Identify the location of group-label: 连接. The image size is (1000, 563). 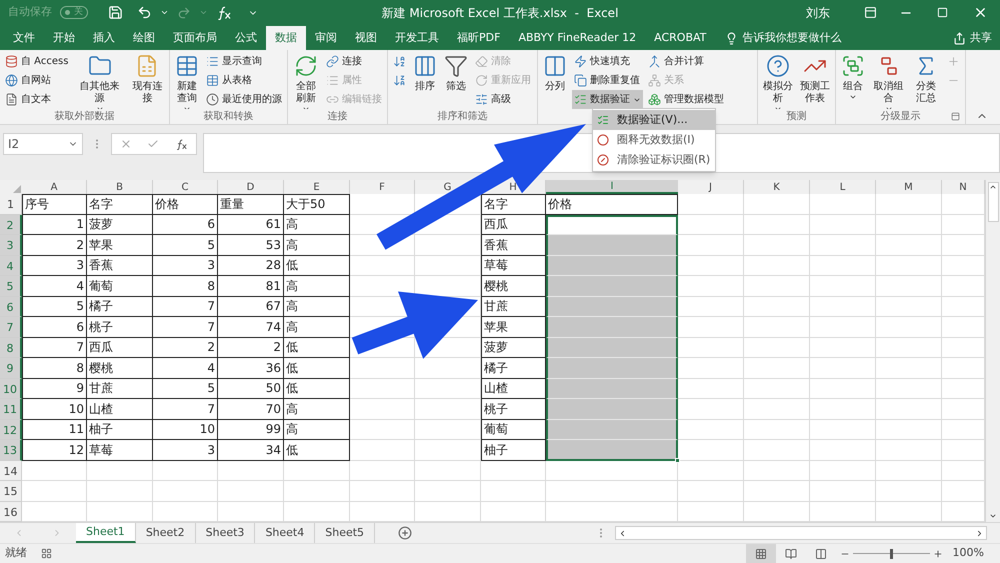
(338, 117).